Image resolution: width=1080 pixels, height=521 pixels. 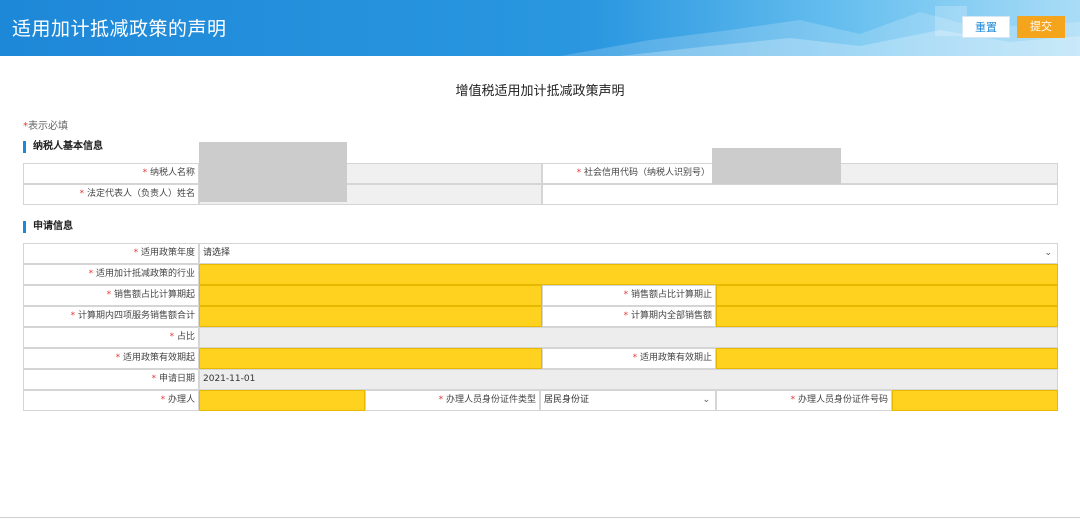 I want to click on valid-start-label: * 适用政策有效期起, so click(x=111, y=358).